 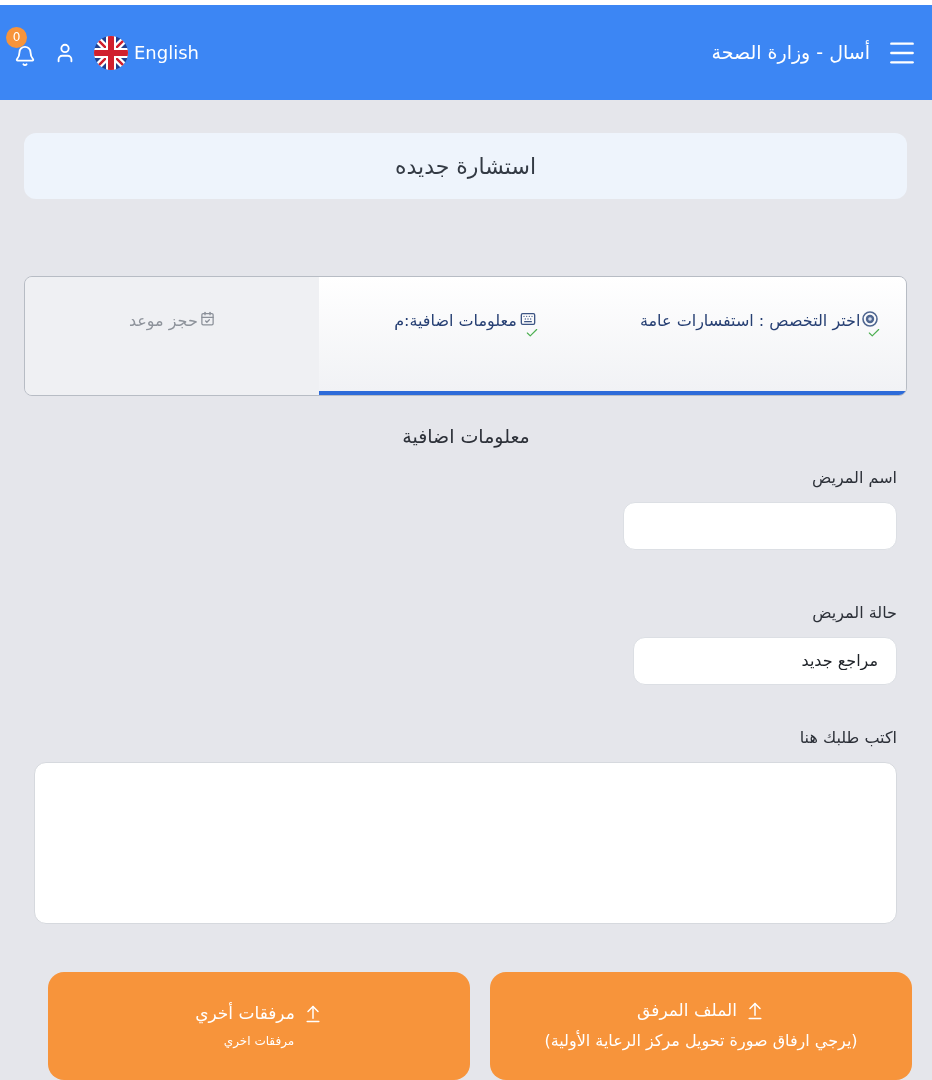 What do you see at coordinates (848, 737) in the screenshot?
I see `field-label: اكتب طلبك هنا` at bounding box center [848, 737].